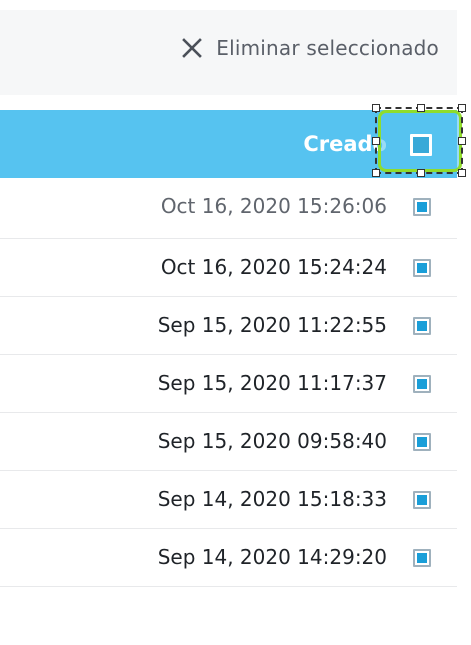  I want to click on created-date: Sep 15, 2020 11:17:37, so click(272, 383).